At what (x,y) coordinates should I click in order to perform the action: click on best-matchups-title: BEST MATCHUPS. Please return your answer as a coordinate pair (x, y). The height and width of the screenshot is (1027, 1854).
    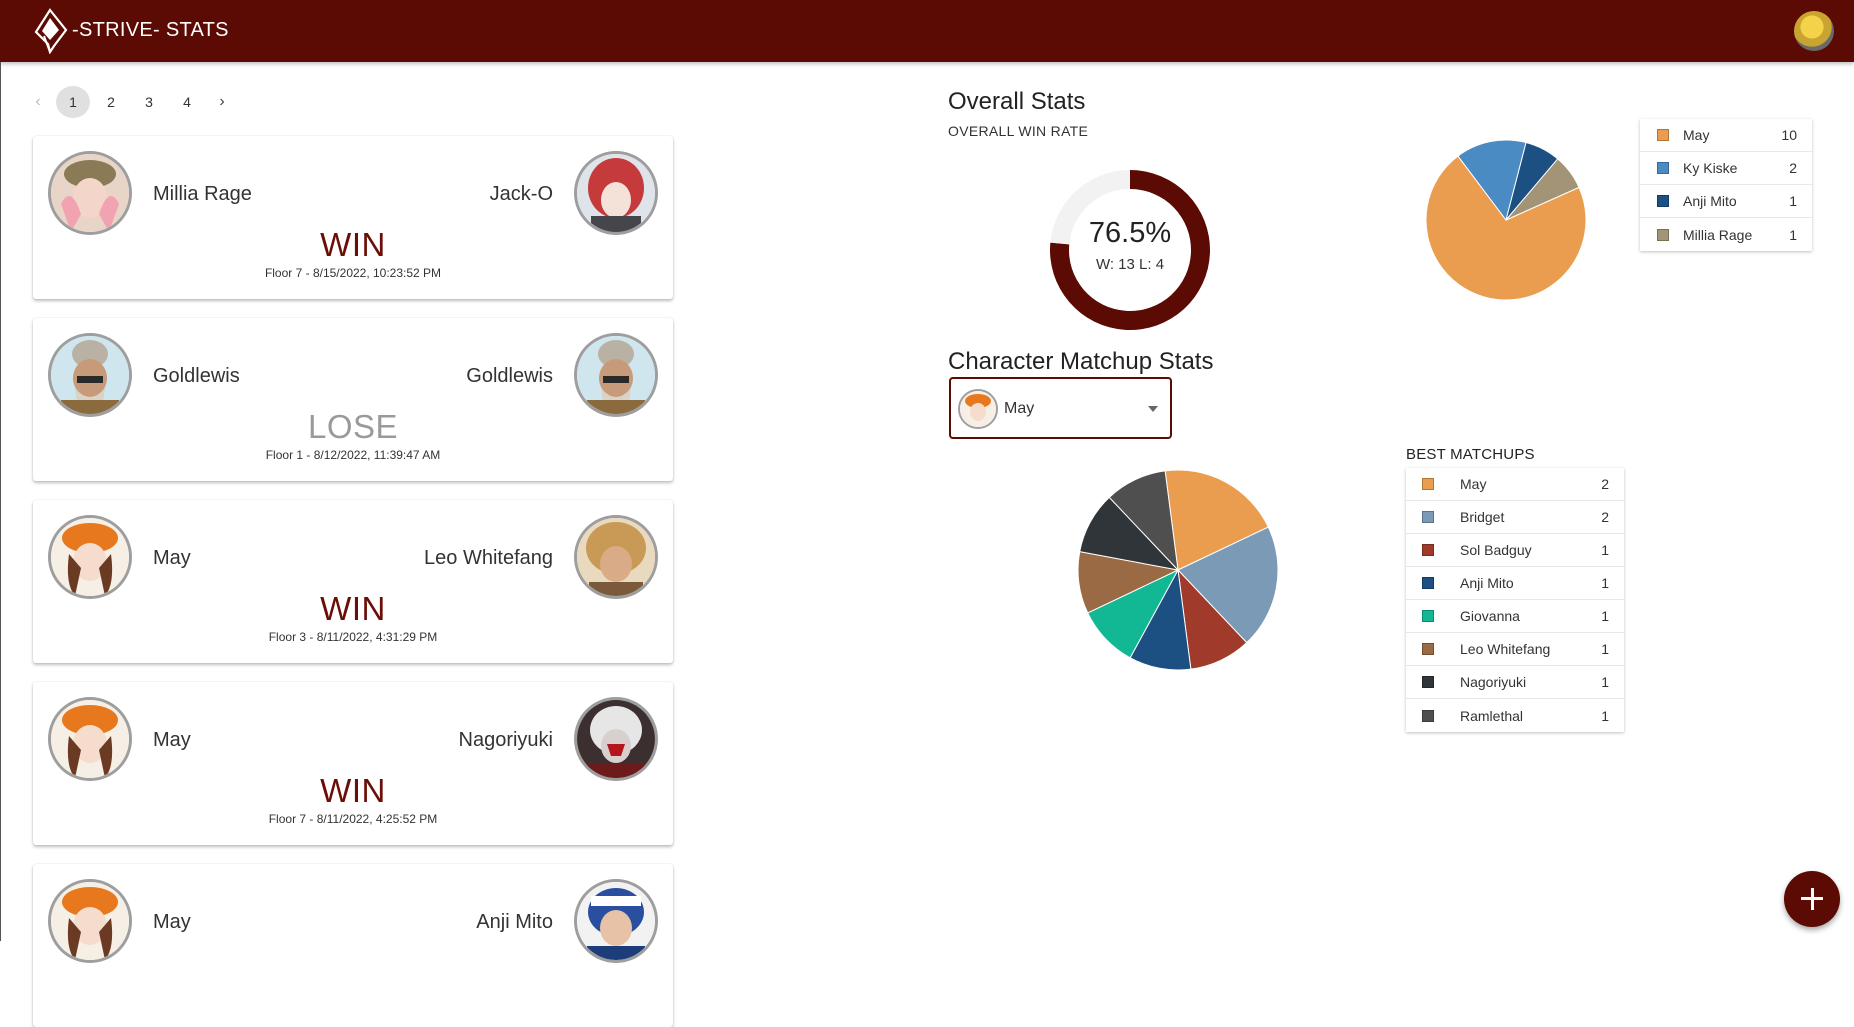
    Looking at the image, I should click on (1470, 454).